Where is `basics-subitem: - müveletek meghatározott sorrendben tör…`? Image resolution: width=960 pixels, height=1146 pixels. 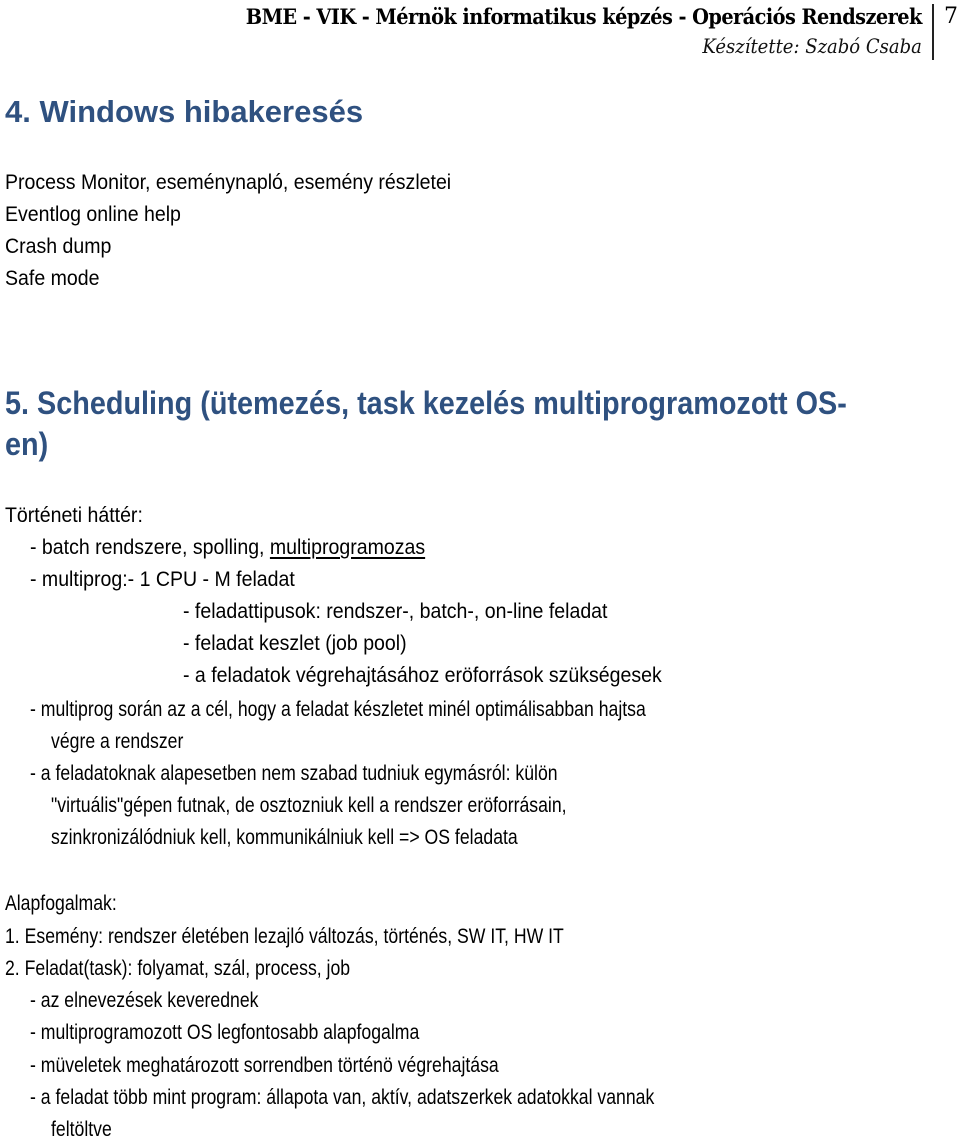 basics-subitem: - müveletek meghatározott sorrendben tör… is located at coordinates (264, 1065).